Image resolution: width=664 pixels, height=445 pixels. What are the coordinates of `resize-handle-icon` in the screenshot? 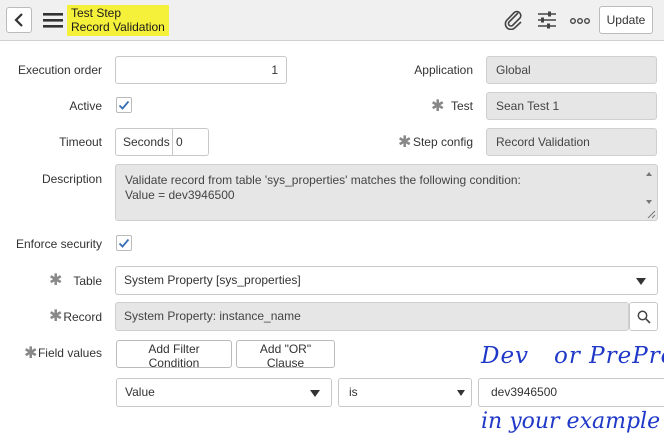 It's located at (651, 214).